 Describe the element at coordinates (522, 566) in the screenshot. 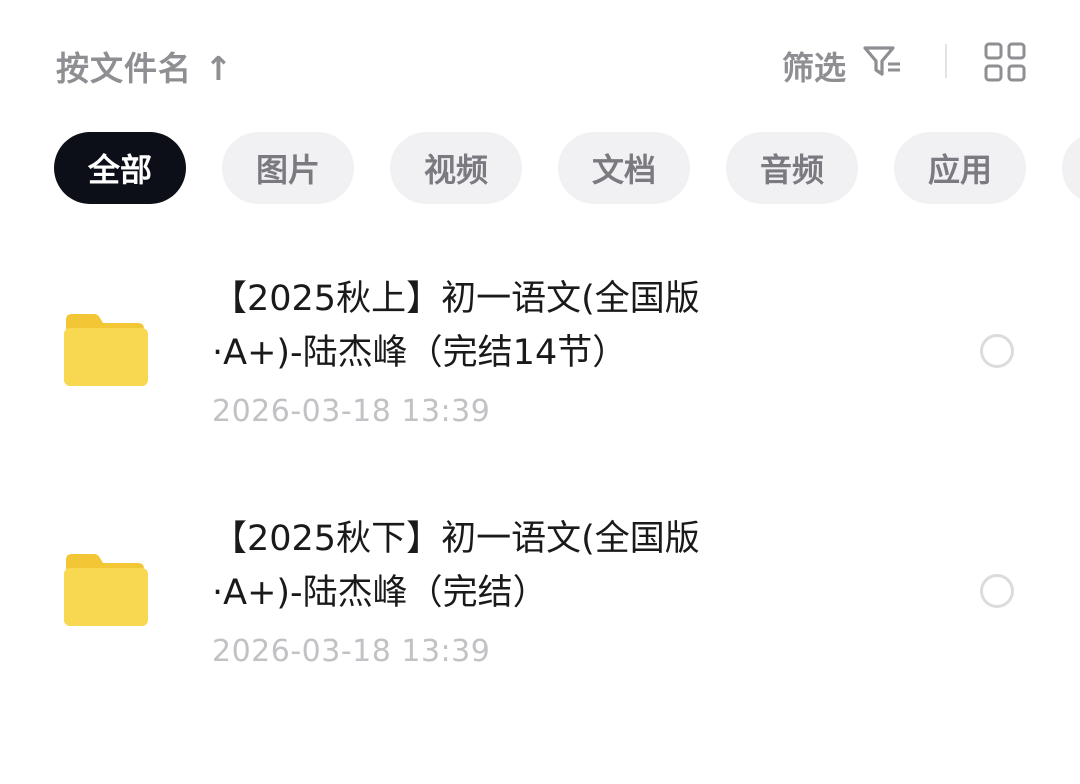

I see `file-name: 【2025秋下】初一语文(全国版 ·A+)-陆杰峰（完结）` at that location.